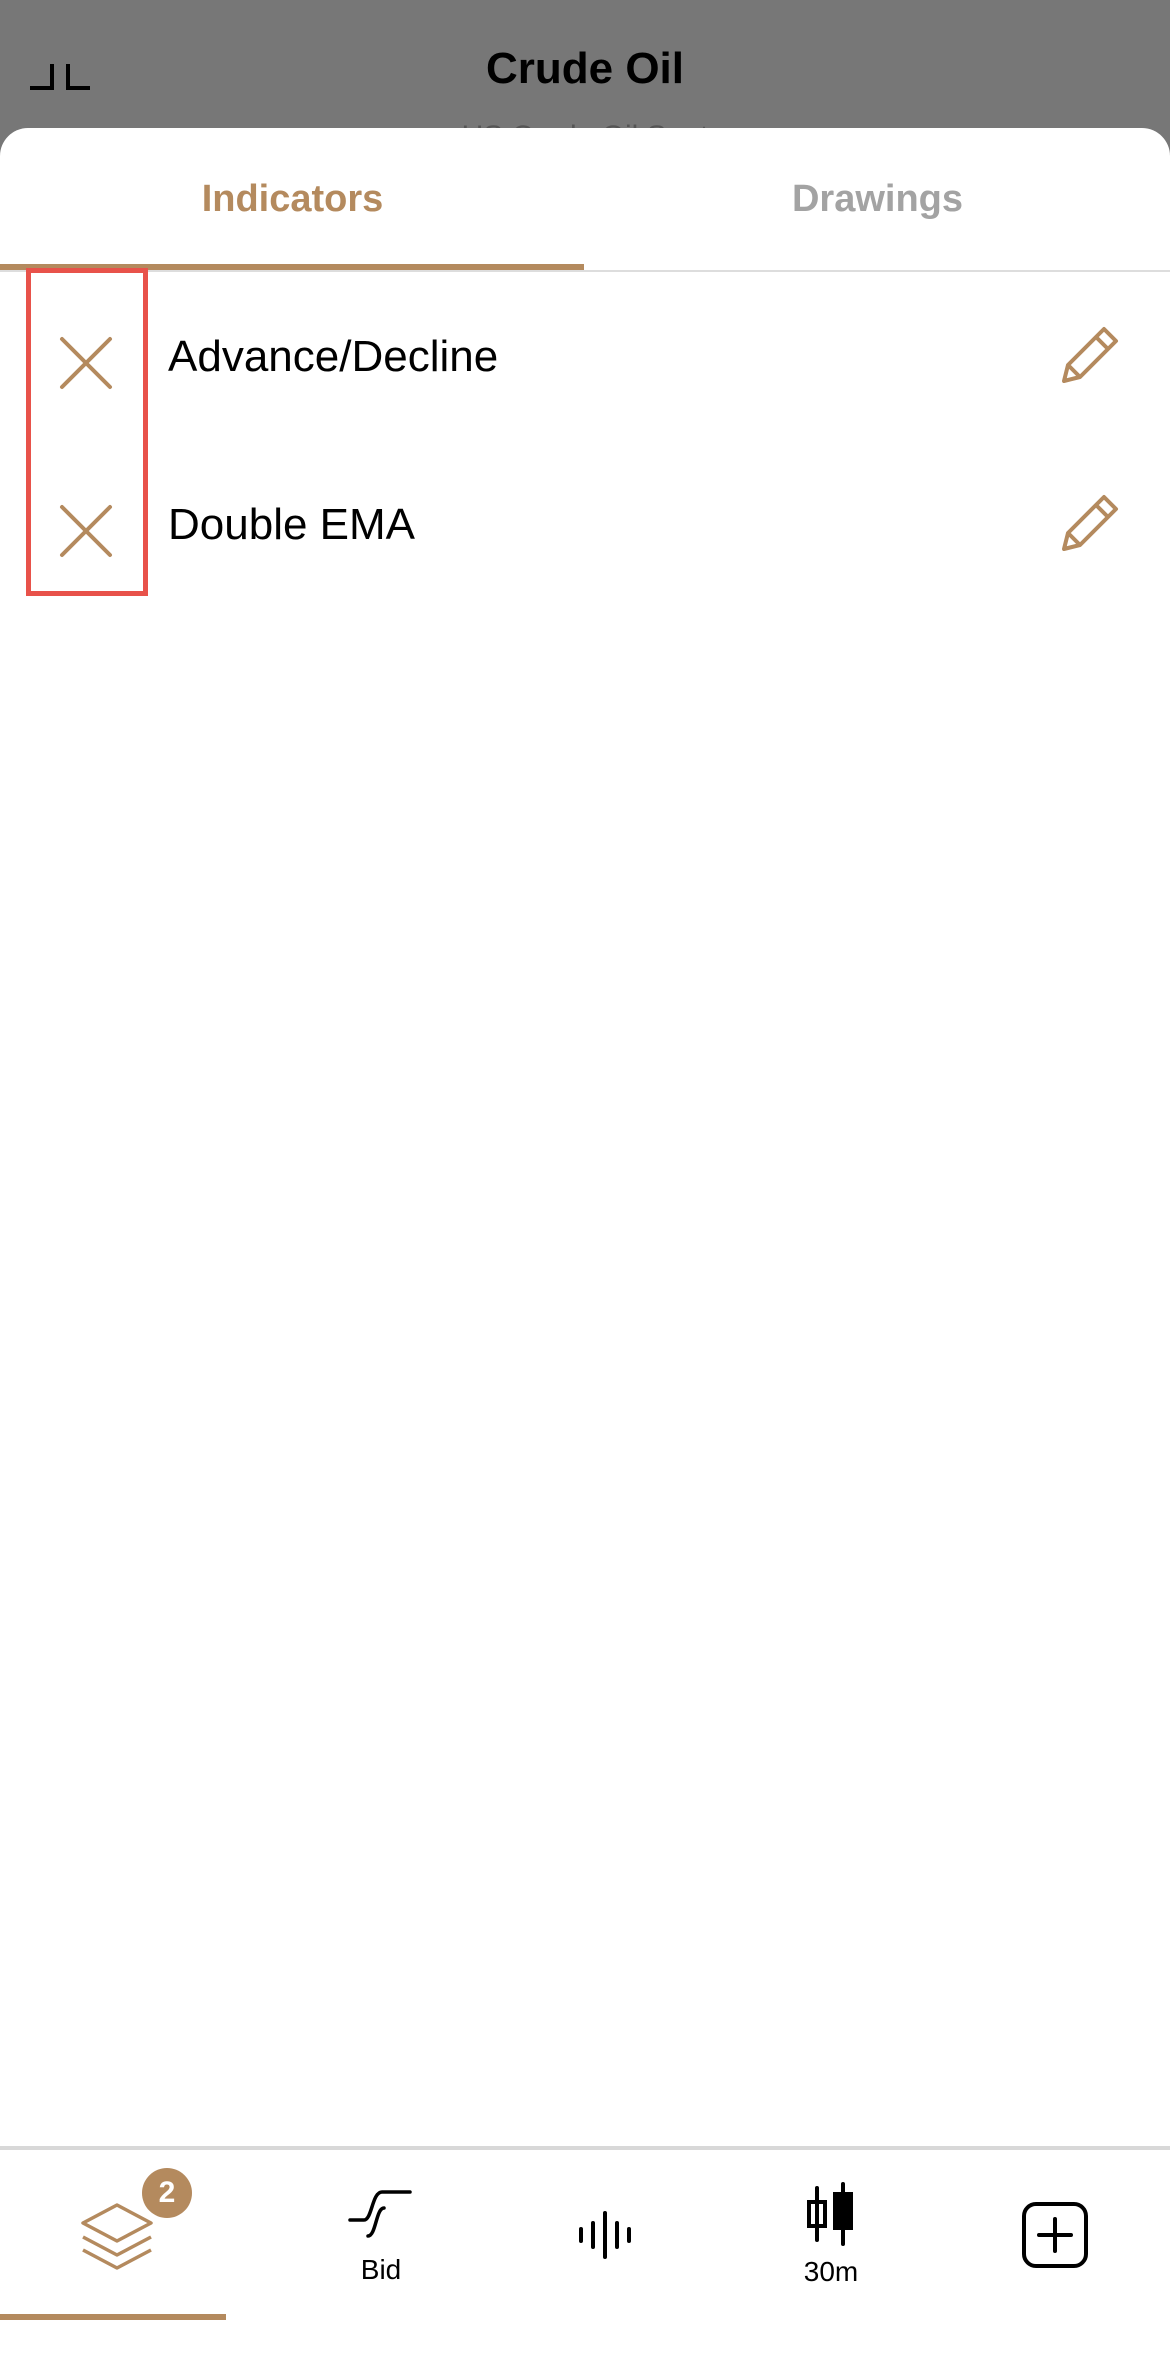  Describe the element at coordinates (167, 2193) in the screenshot. I see `layers-count-badge: 2` at that location.